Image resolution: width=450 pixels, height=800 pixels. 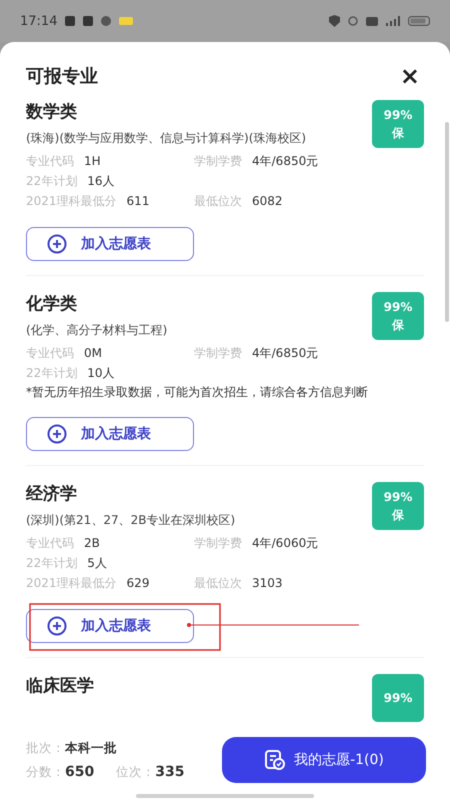 I want to click on major-description: (珠海)(数学与应用数学、信息与计算科学)(珠海校区), so click(x=167, y=138).